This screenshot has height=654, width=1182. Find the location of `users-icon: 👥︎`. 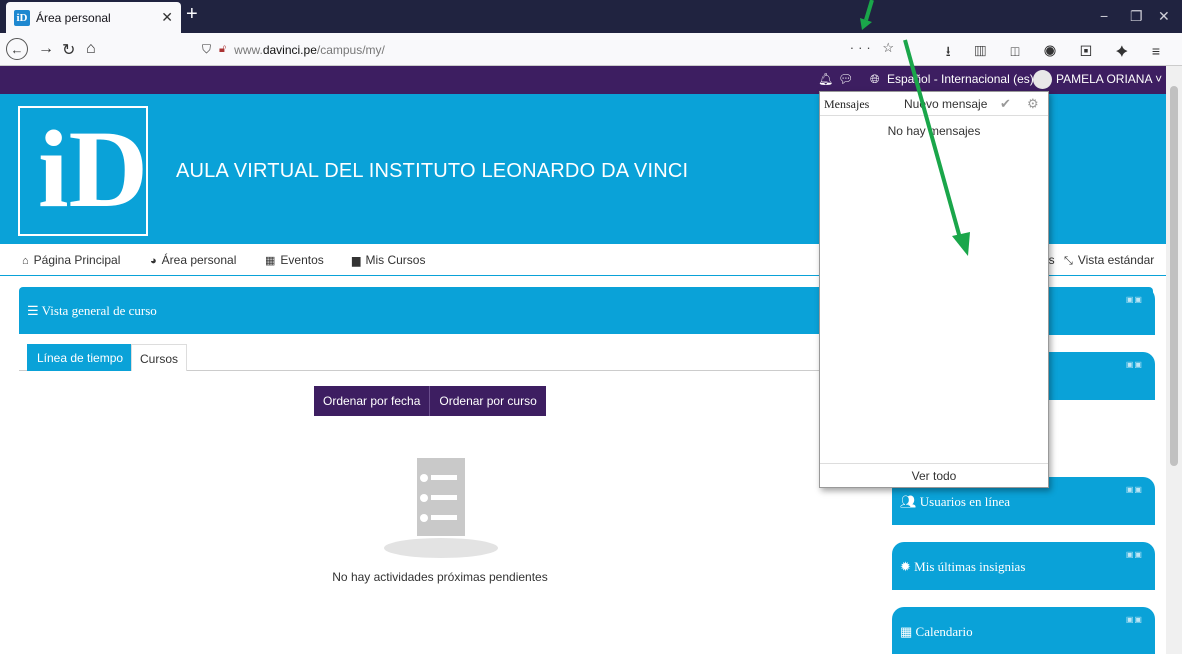

users-icon: 👥︎ is located at coordinates (910, 501).